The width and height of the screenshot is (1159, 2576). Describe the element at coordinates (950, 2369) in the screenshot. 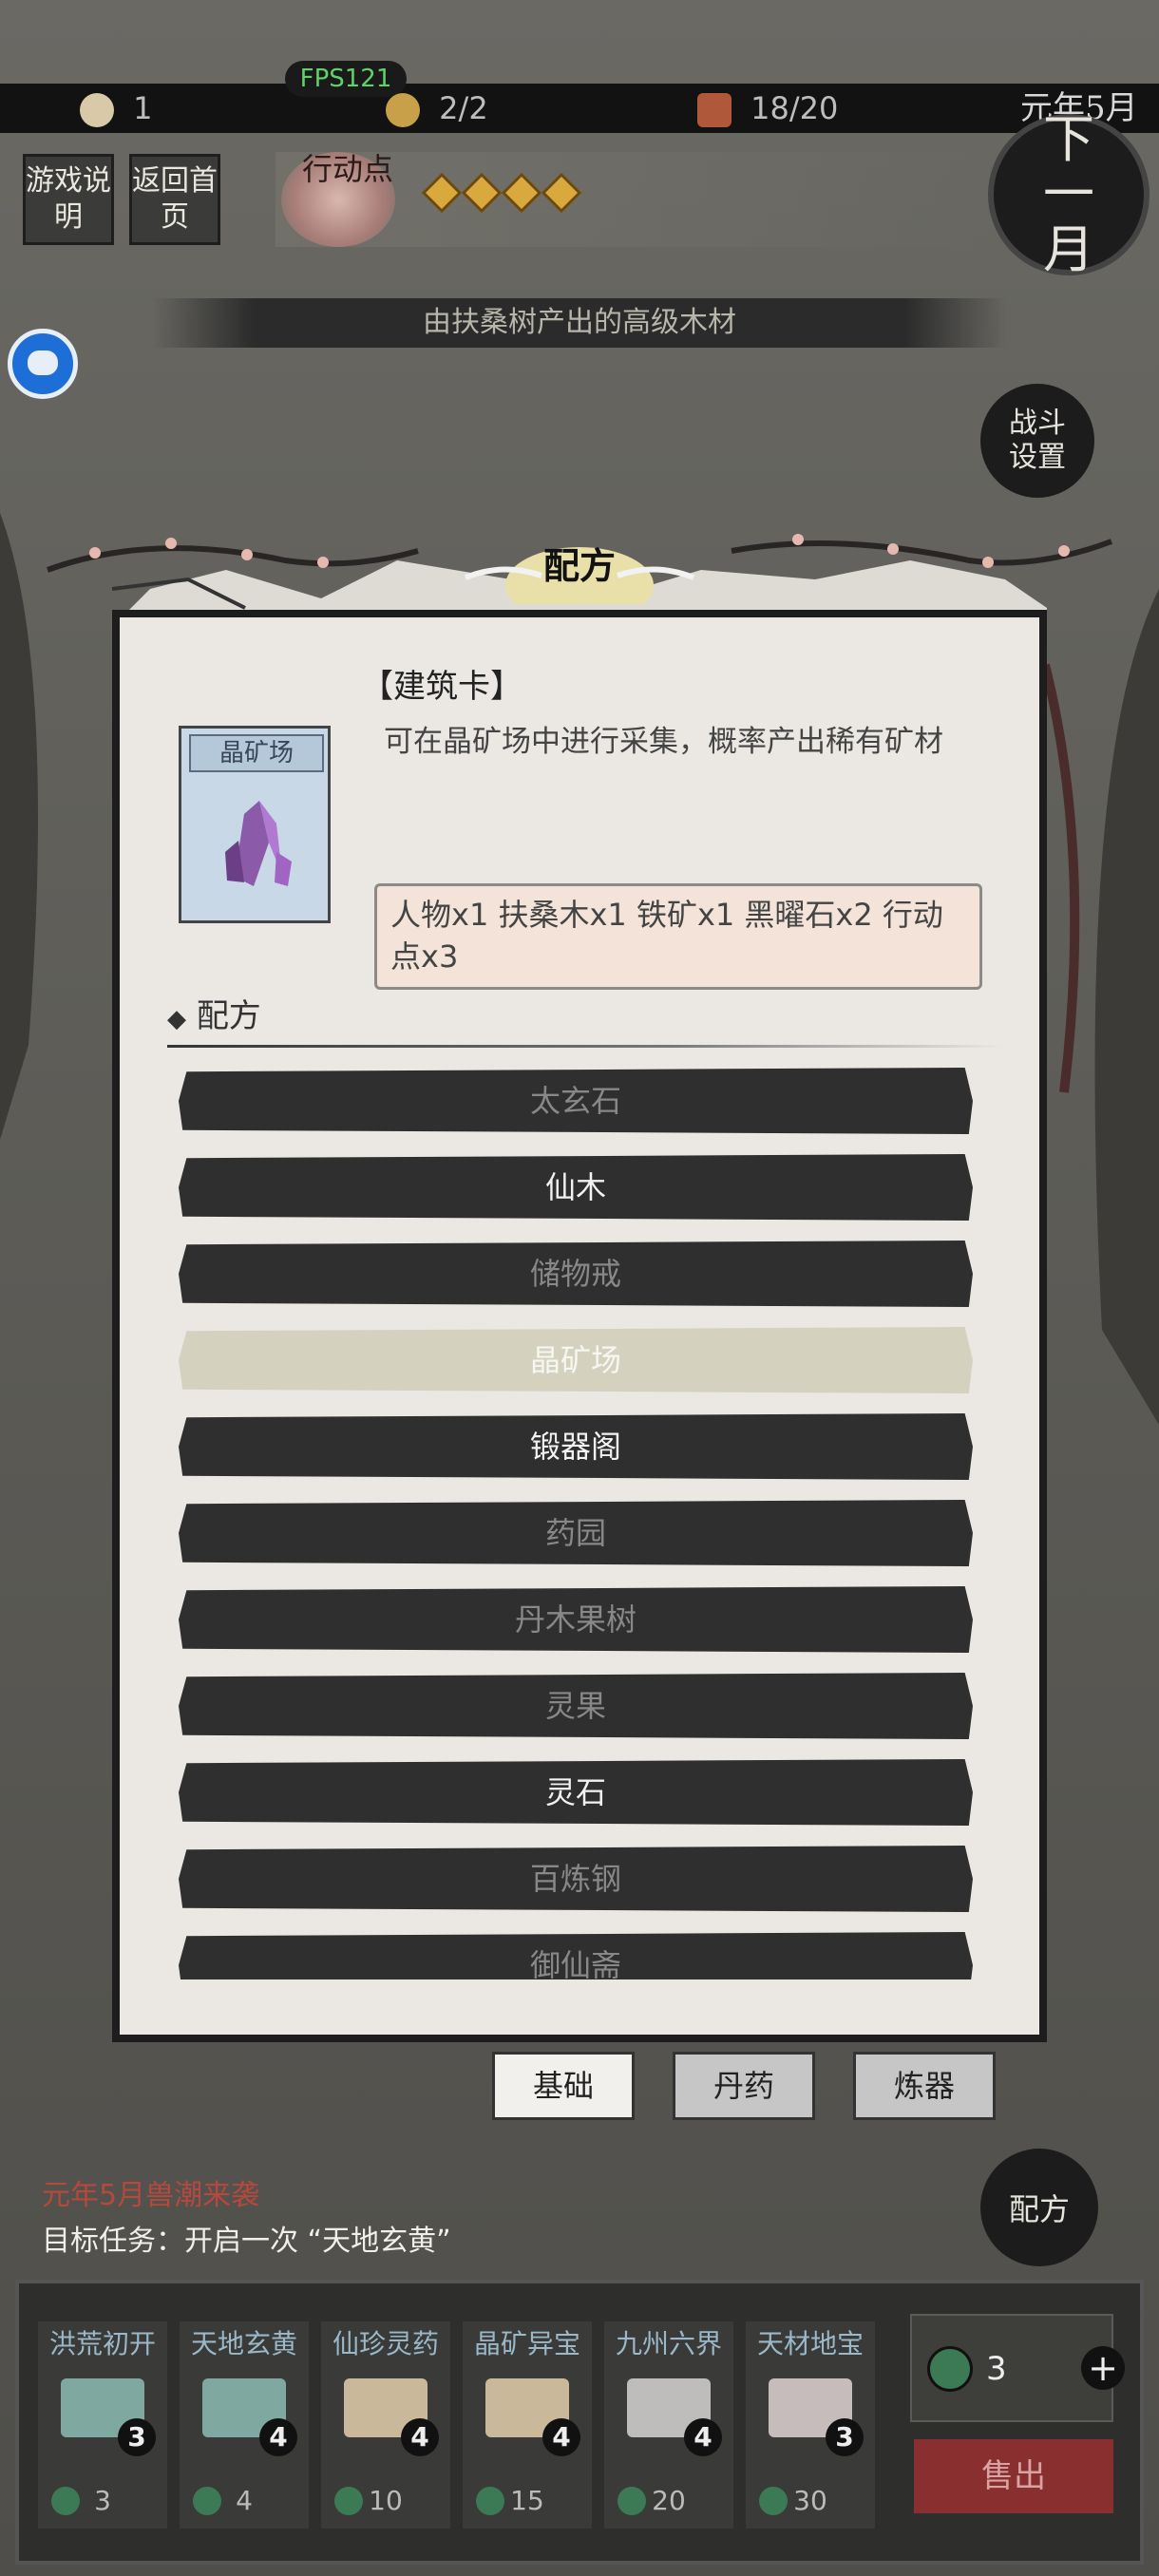

I see `spirit-stone-icon` at that location.